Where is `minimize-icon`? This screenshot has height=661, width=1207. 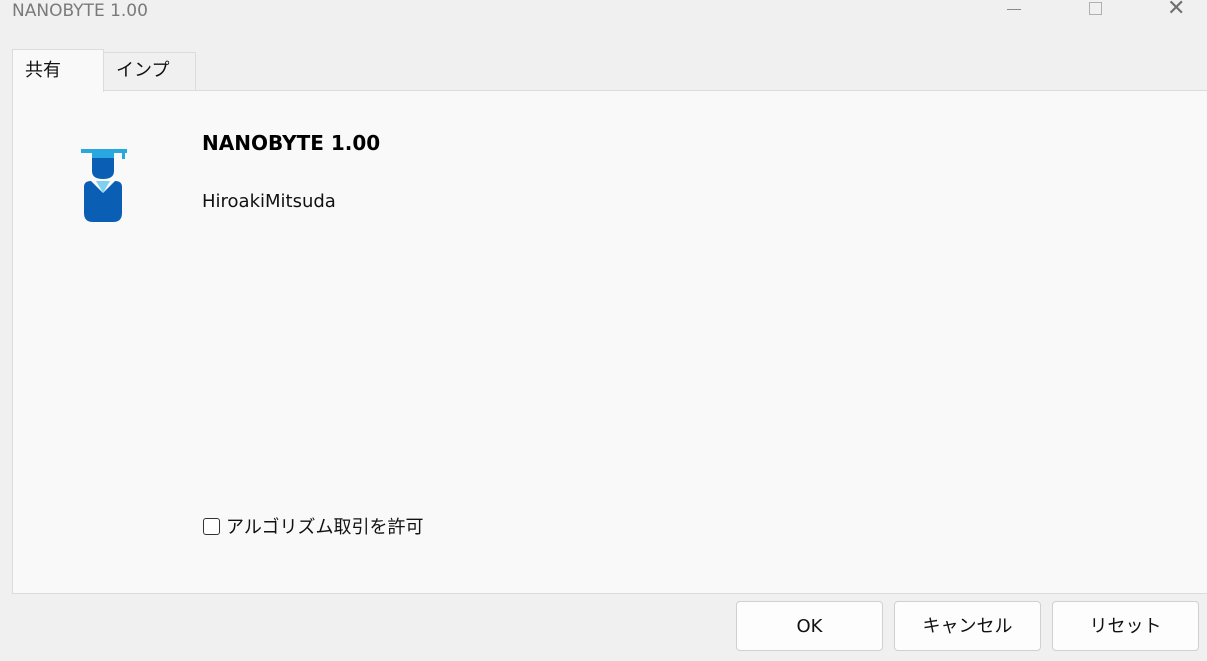 minimize-icon is located at coordinates (1014, 9).